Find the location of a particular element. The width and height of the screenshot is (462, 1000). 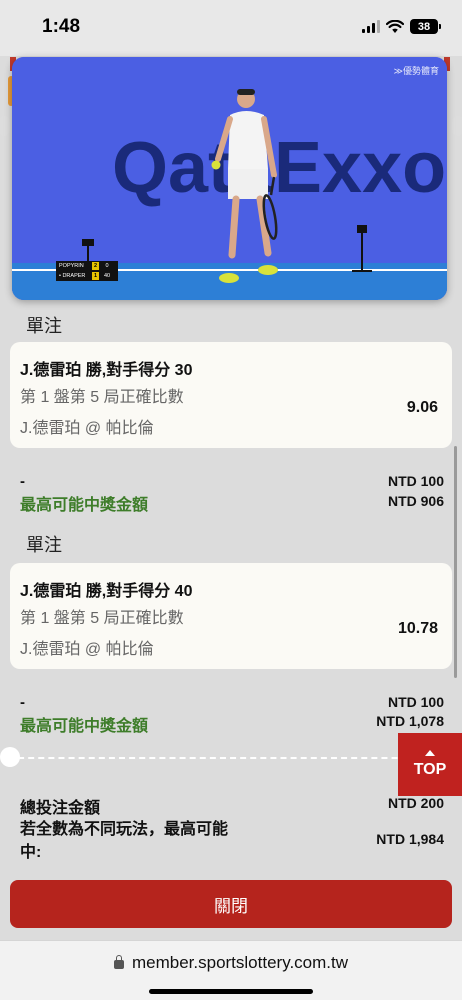

score-sets: 2 is located at coordinates (95, 266).